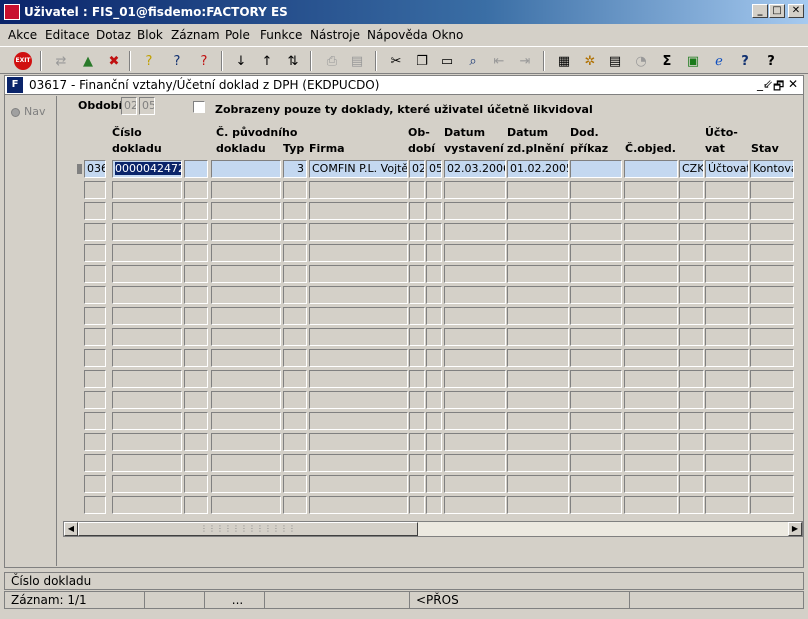 This screenshot has width=808, height=619. What do you see at coordinates (795, 529) in the screenshot?
I see `scroll-right-icon: ▶` at bounding box center [795, 529].